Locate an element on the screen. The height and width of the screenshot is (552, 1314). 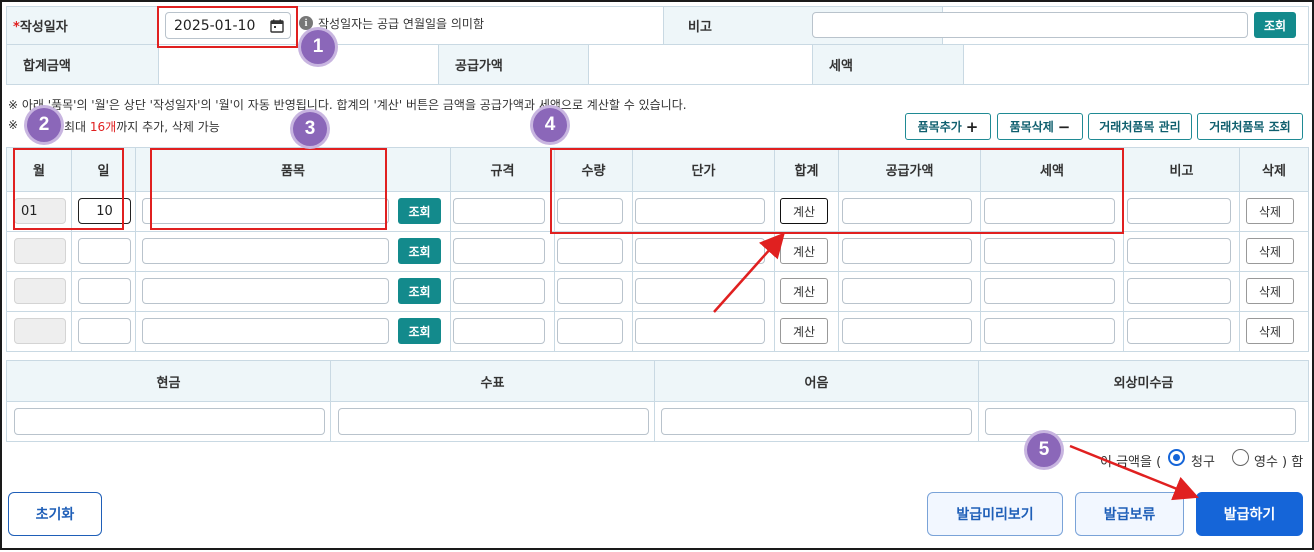
annotation-badge-5: 5 is located at coordinates (1044, 450).